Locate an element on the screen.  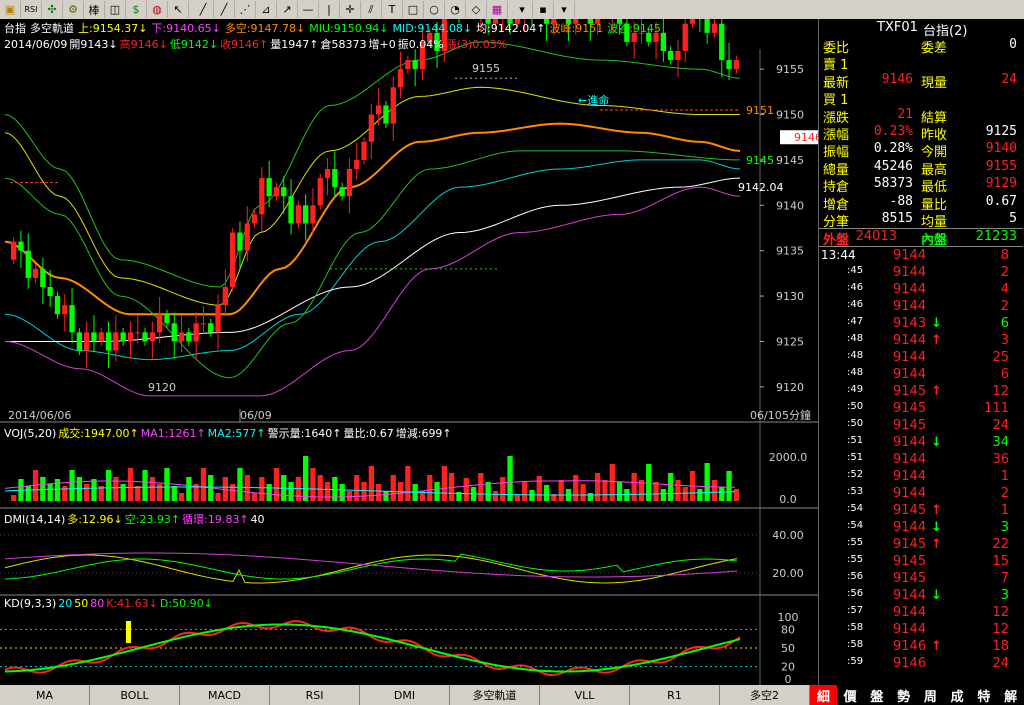
dropdown-icon: ▾ is located at coordinates (522, 9).